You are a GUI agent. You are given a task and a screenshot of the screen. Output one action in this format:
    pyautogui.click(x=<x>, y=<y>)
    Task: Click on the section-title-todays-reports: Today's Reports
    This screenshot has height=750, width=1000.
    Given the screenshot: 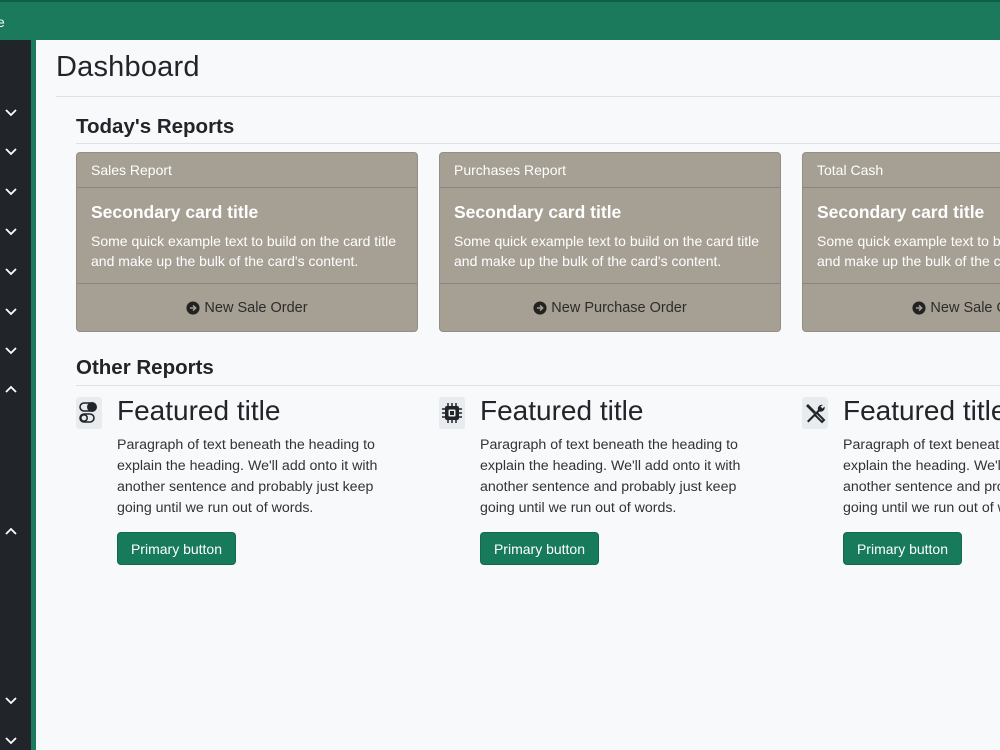 What is the action you would take?
    pyautogui.click(x=155, y=126)
    